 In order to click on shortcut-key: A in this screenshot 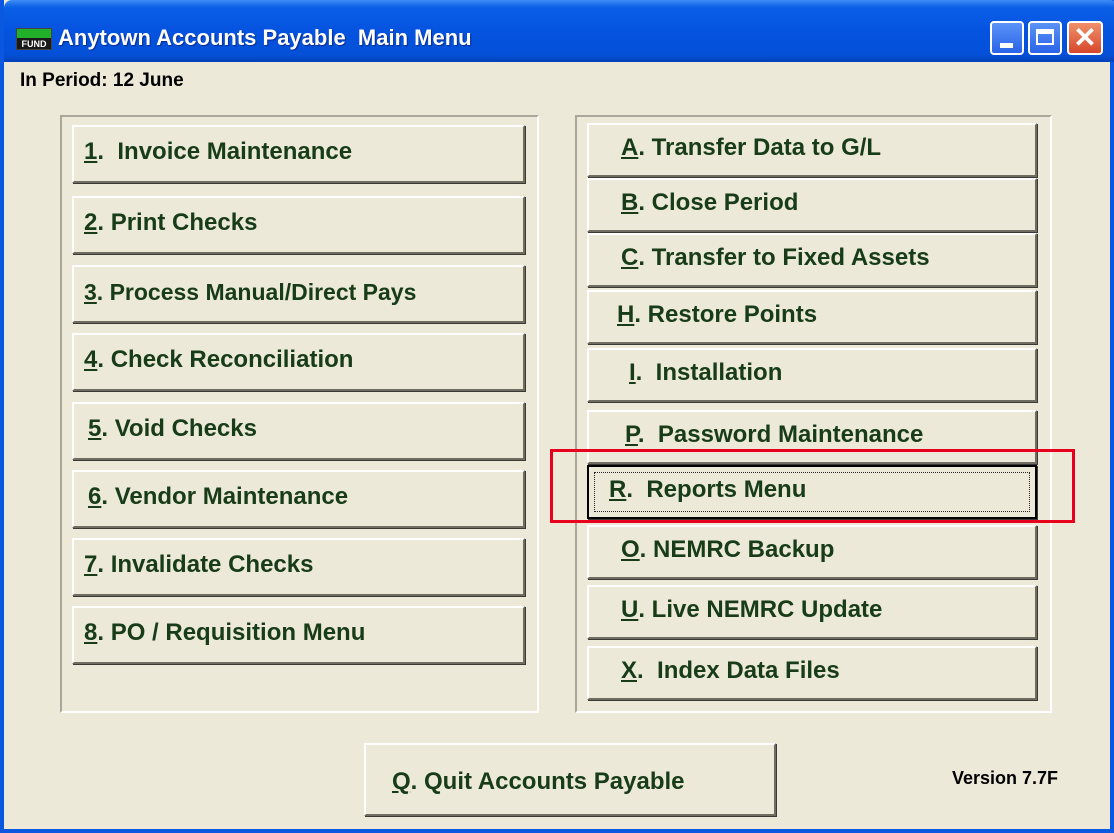, I will do `click(630, 147)`.